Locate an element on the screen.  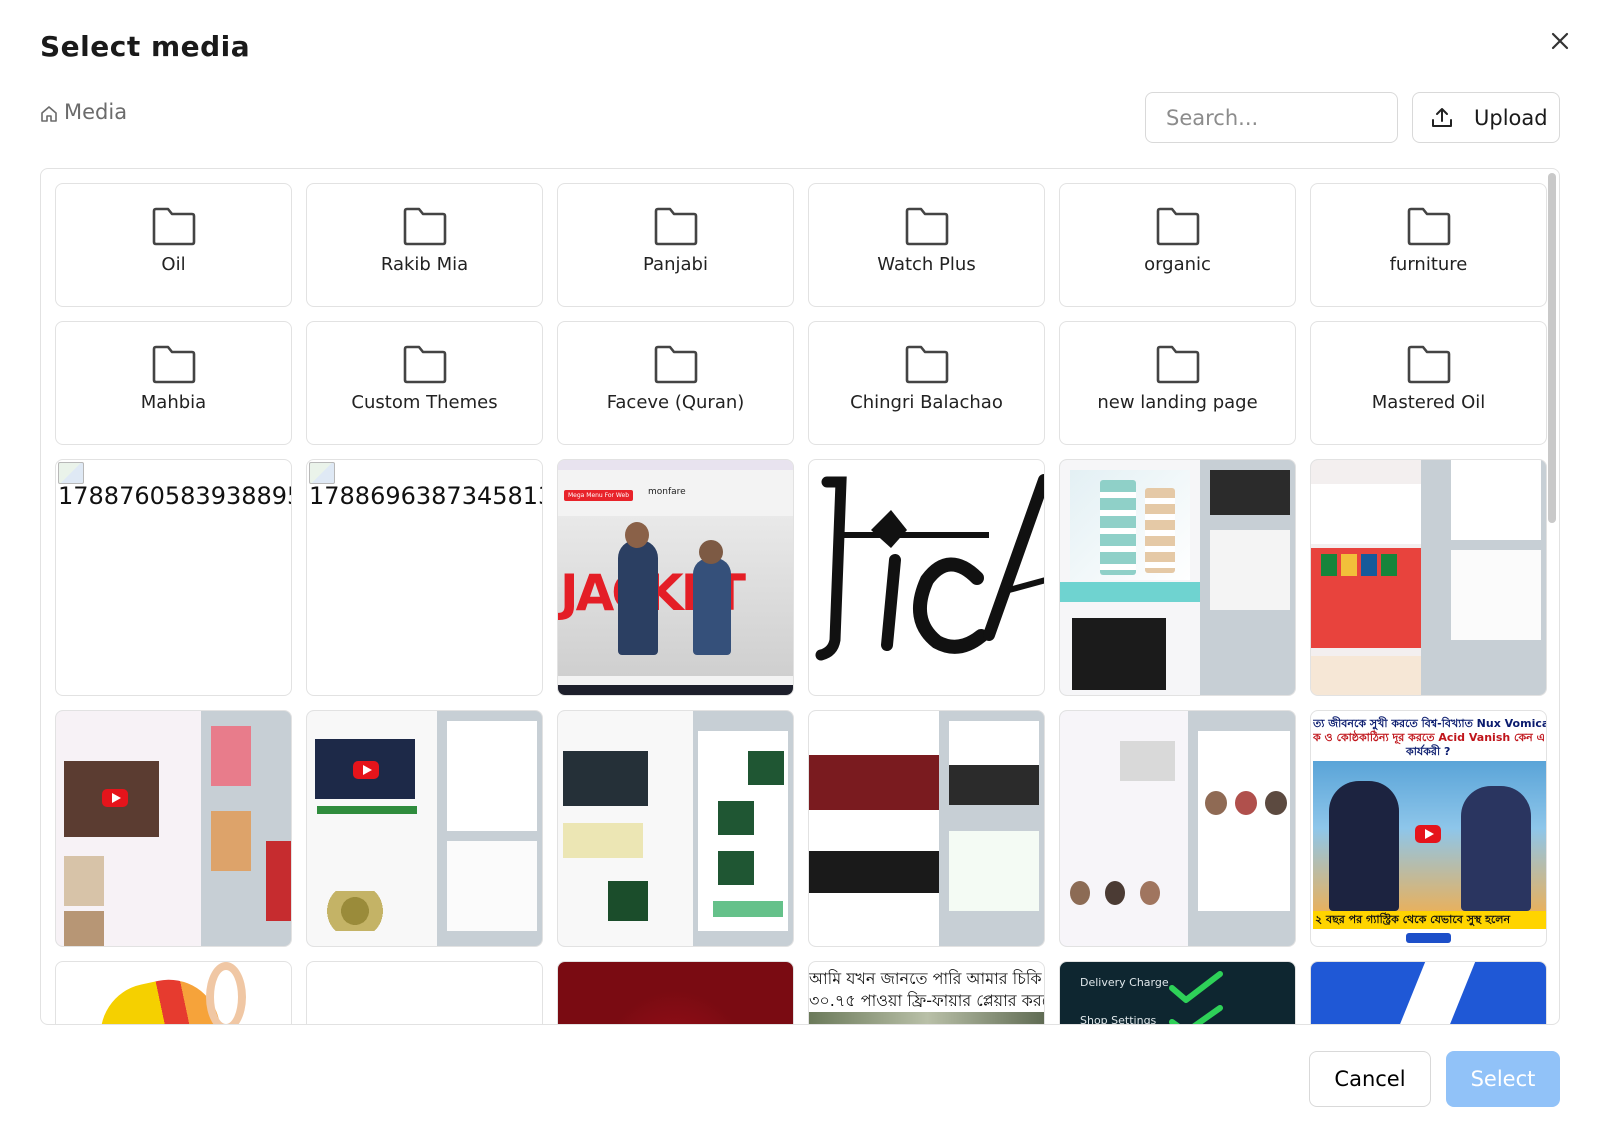
media-item-shelf-landing is located at coordinates (1177, 577).